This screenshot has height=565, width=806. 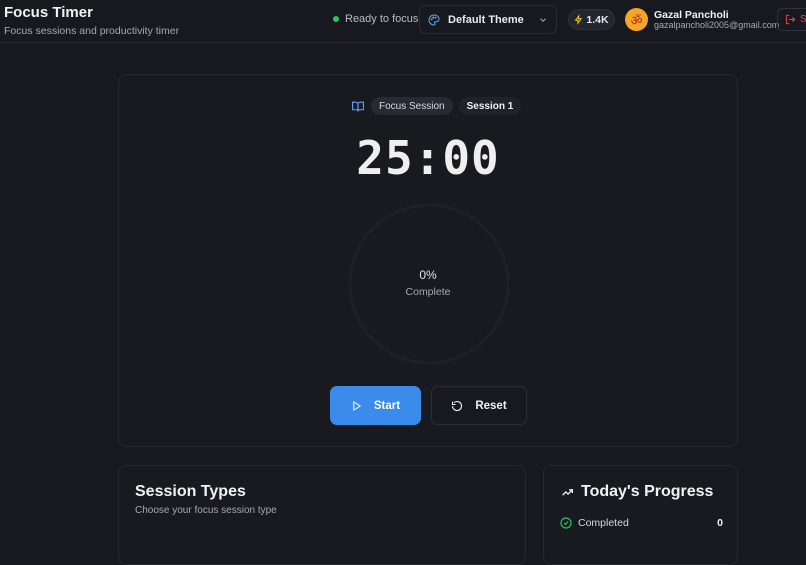 What do you see at coordinates (491, 405) in the screenshot?
I see `reset-button-label: Reset` at bounding box center [491, 405].